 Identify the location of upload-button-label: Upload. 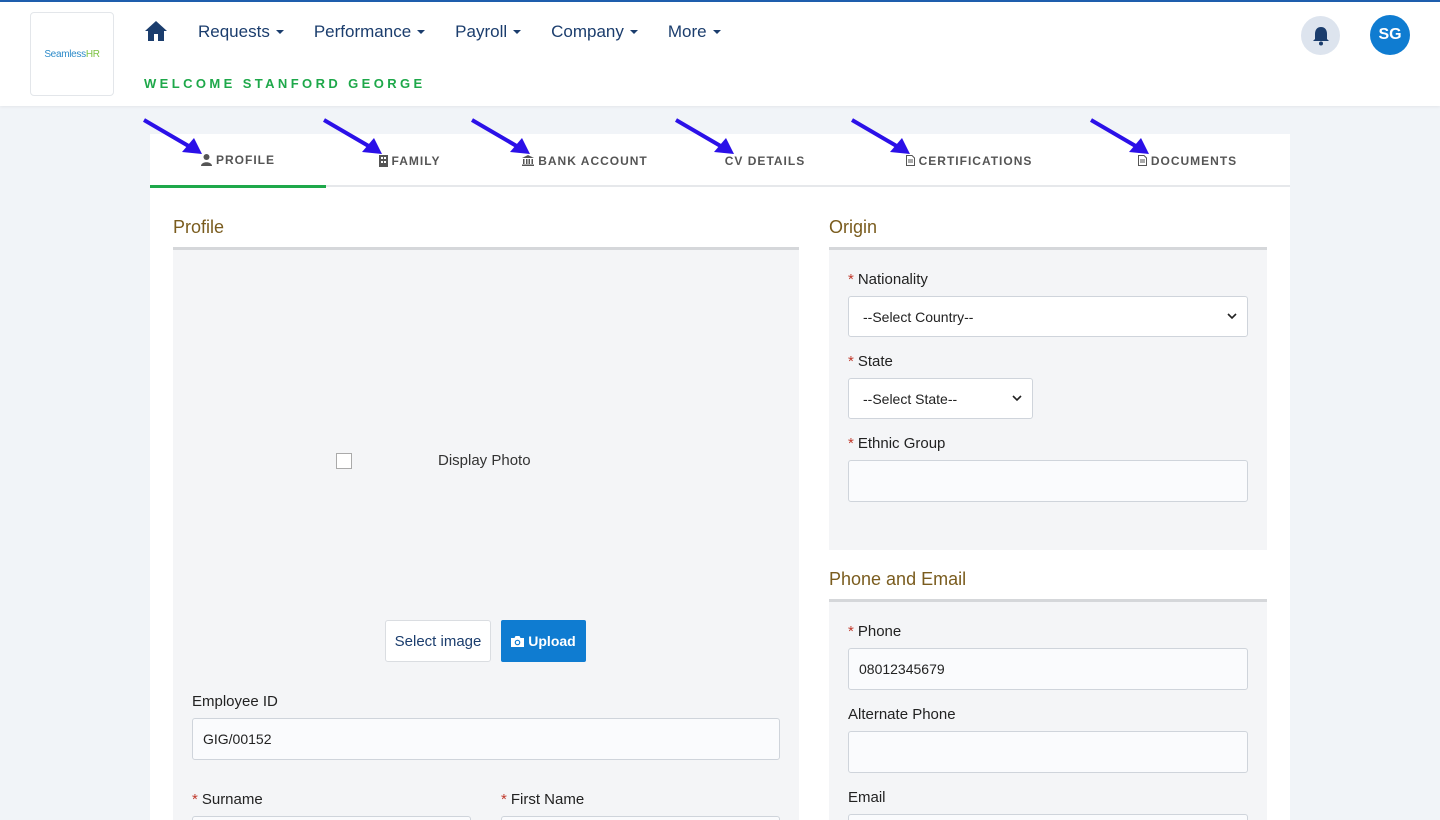
(552, 641).